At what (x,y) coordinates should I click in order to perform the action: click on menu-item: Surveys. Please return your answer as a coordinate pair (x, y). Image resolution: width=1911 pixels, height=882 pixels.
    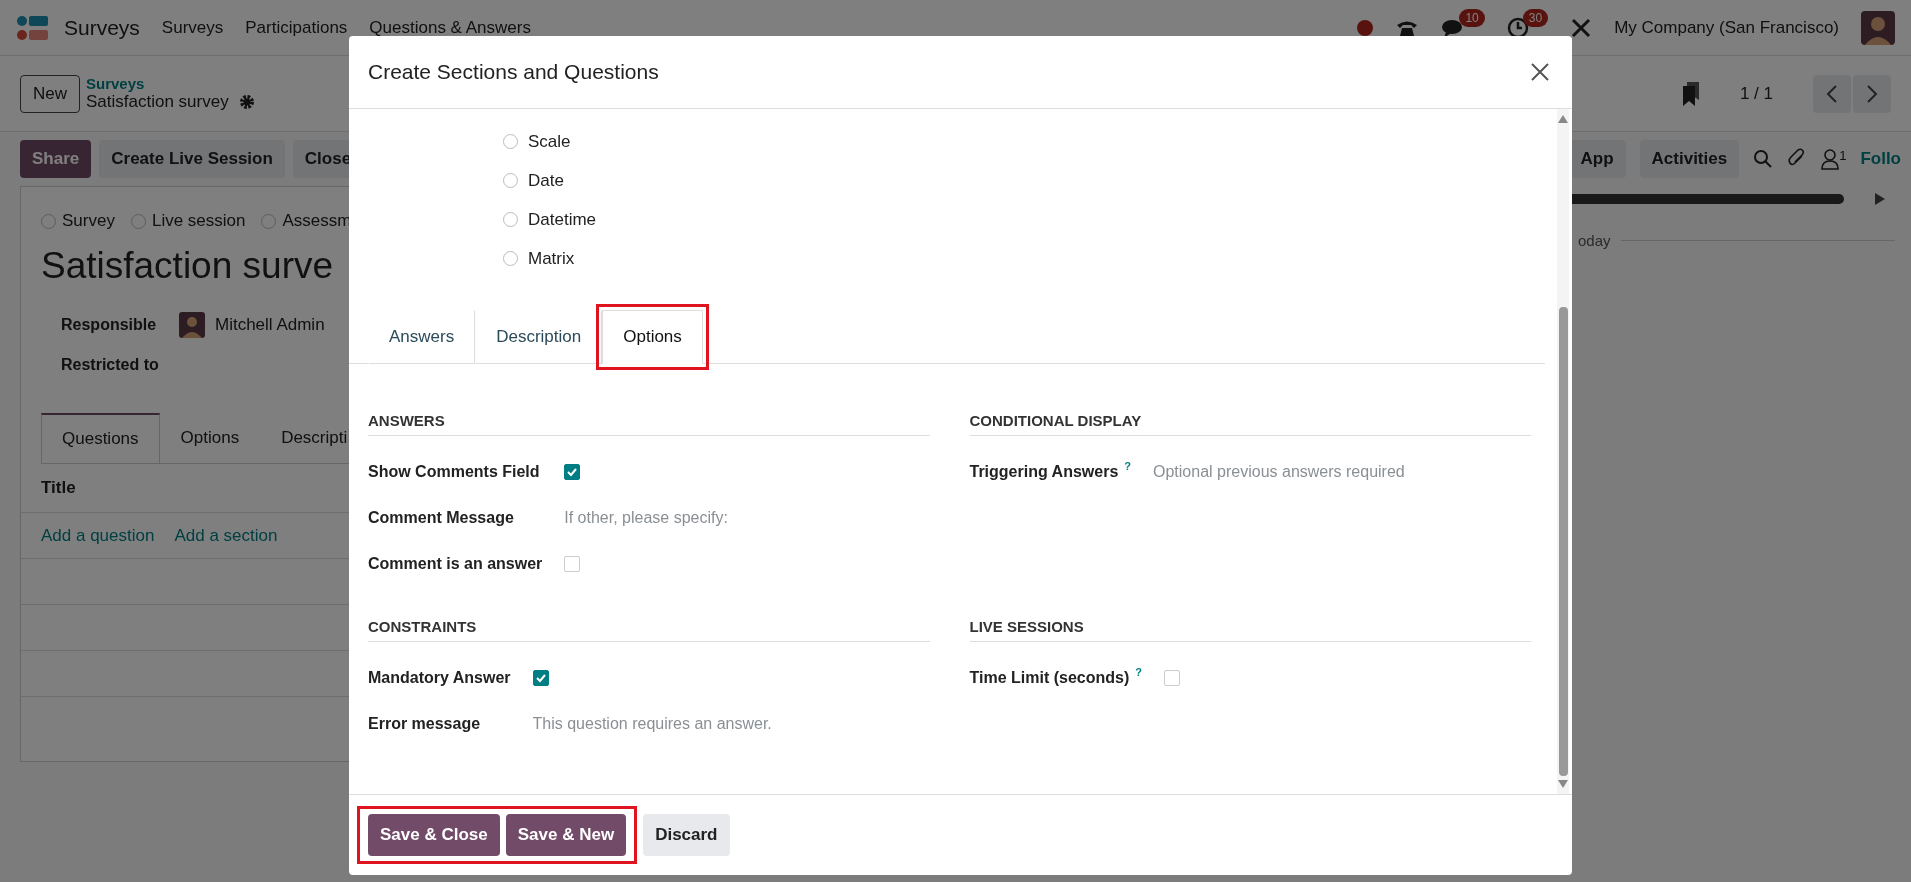
    Looking at the image, I should click on (192, 27).